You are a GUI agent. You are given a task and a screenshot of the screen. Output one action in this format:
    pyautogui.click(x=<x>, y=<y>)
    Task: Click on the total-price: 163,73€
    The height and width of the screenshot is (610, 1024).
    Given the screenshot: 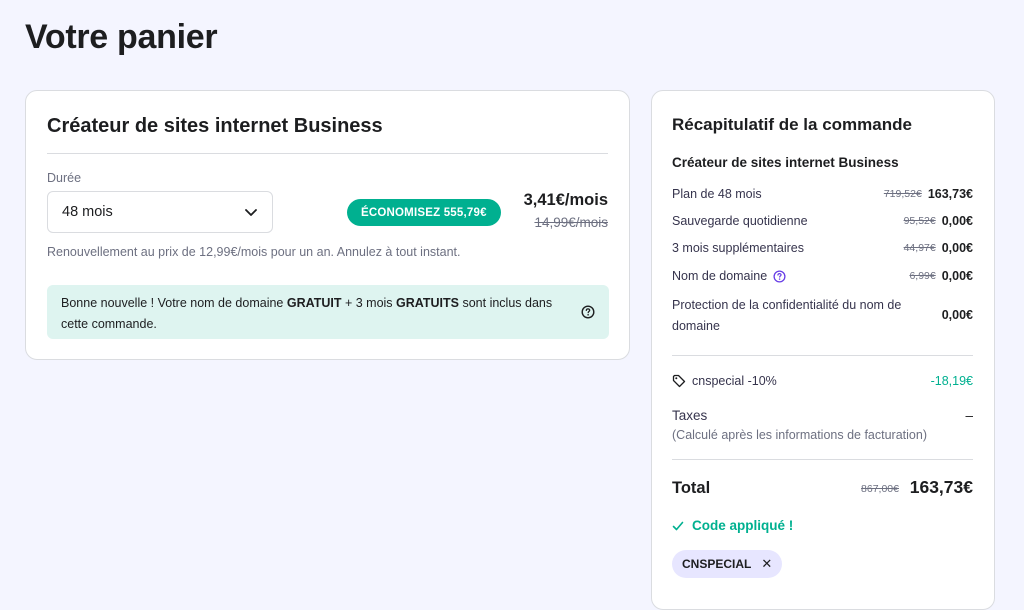 What is the action you would take?
    pyautogui.click(x=941, y=487)
    